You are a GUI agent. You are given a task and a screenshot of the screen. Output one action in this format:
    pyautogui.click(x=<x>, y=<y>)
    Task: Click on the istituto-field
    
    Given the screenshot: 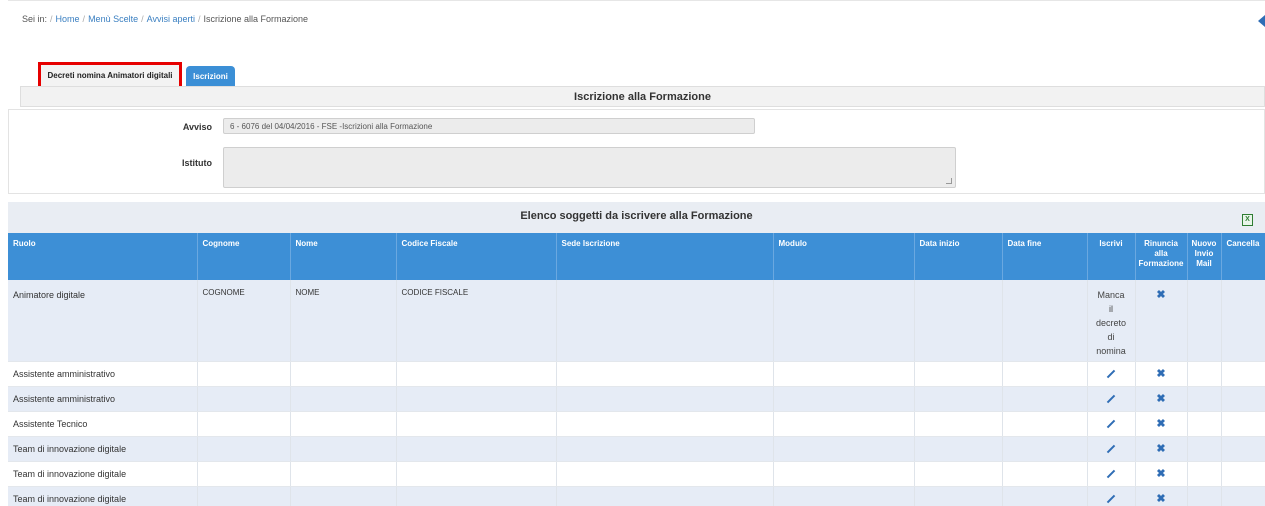 What is the action you would take?
    pyautogui.click(x=589, y=167)
    